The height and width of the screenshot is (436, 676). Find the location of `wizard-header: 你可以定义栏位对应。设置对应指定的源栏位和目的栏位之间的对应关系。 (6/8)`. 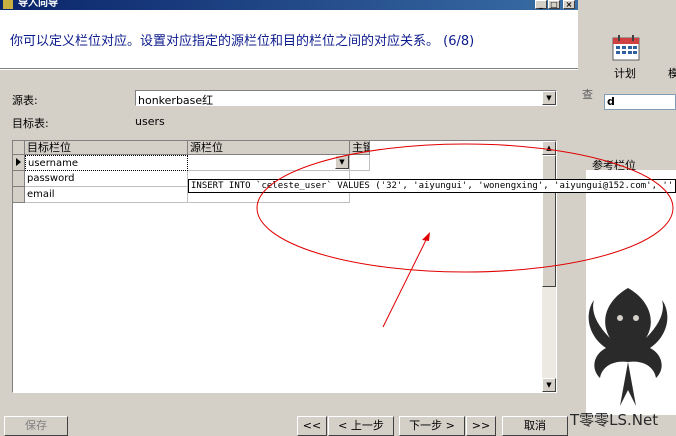

wizard-header: 你可以定义栏位对应。设置对应指定的源栏位和目的栏位之间的对应关系。 (6/8) is located at coordinates (289, 39).